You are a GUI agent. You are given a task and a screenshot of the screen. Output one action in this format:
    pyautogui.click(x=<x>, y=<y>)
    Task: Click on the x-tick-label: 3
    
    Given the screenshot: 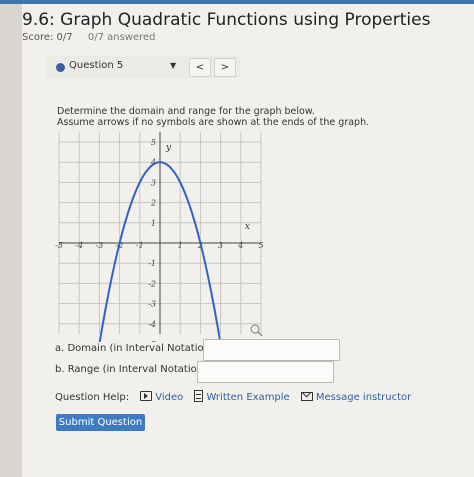 What is the action you would take?
    pyautogui.click(x=220, y=245)
    